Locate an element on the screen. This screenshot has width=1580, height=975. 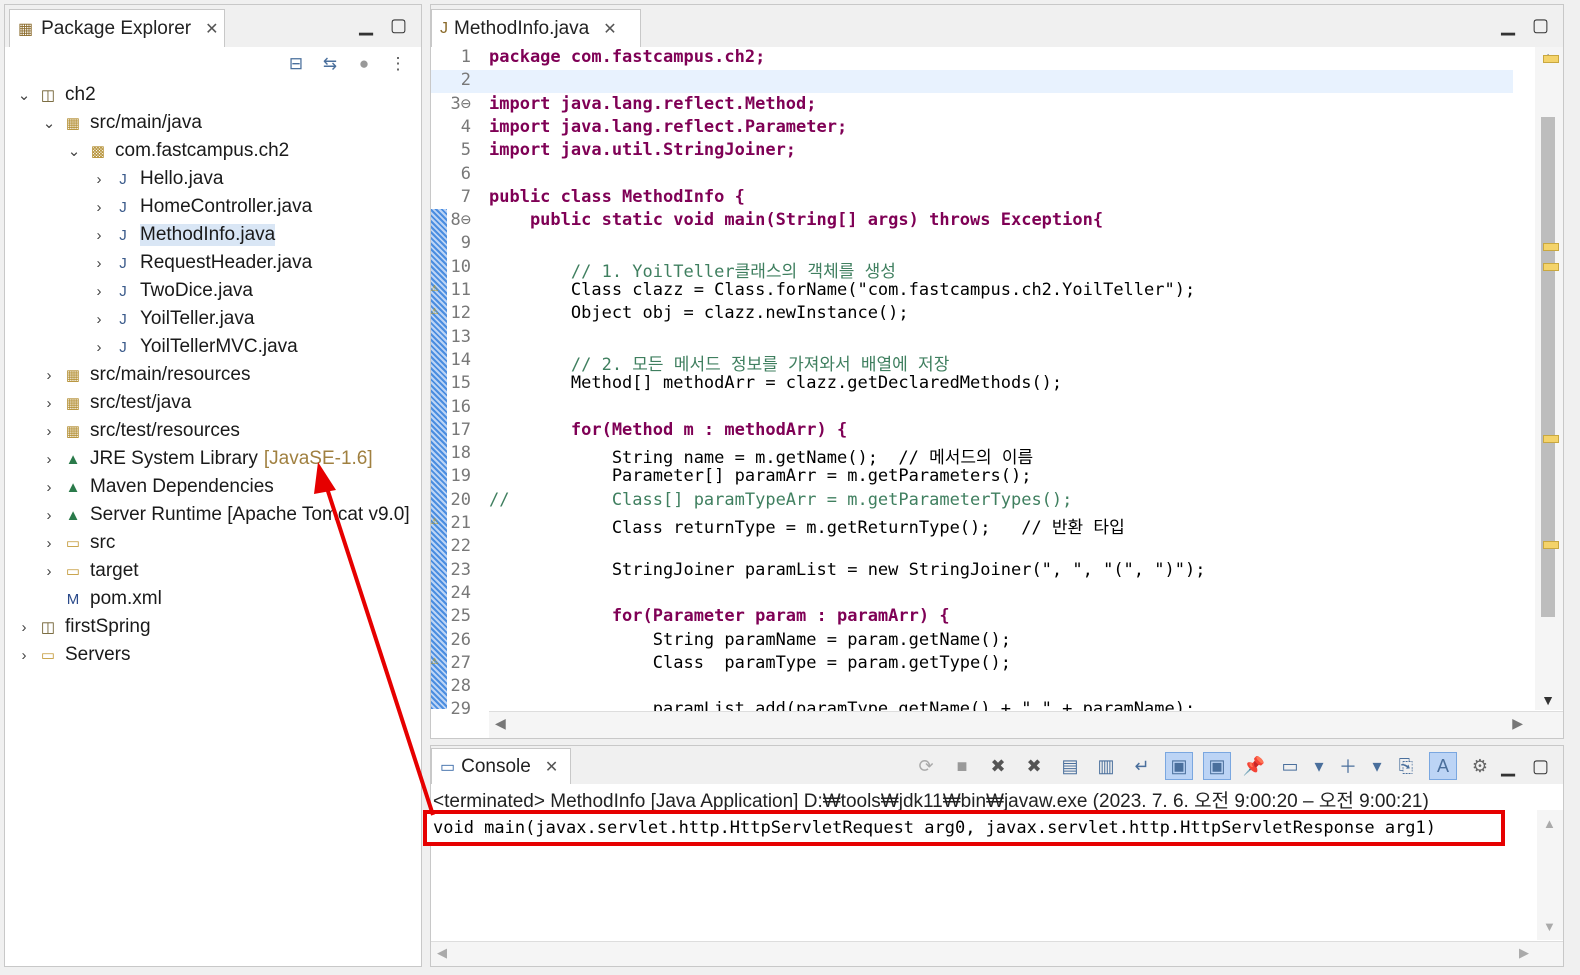
code-line: 27 ⚠ Class paramType = param.getType(); is located at coordinates (972, 664).